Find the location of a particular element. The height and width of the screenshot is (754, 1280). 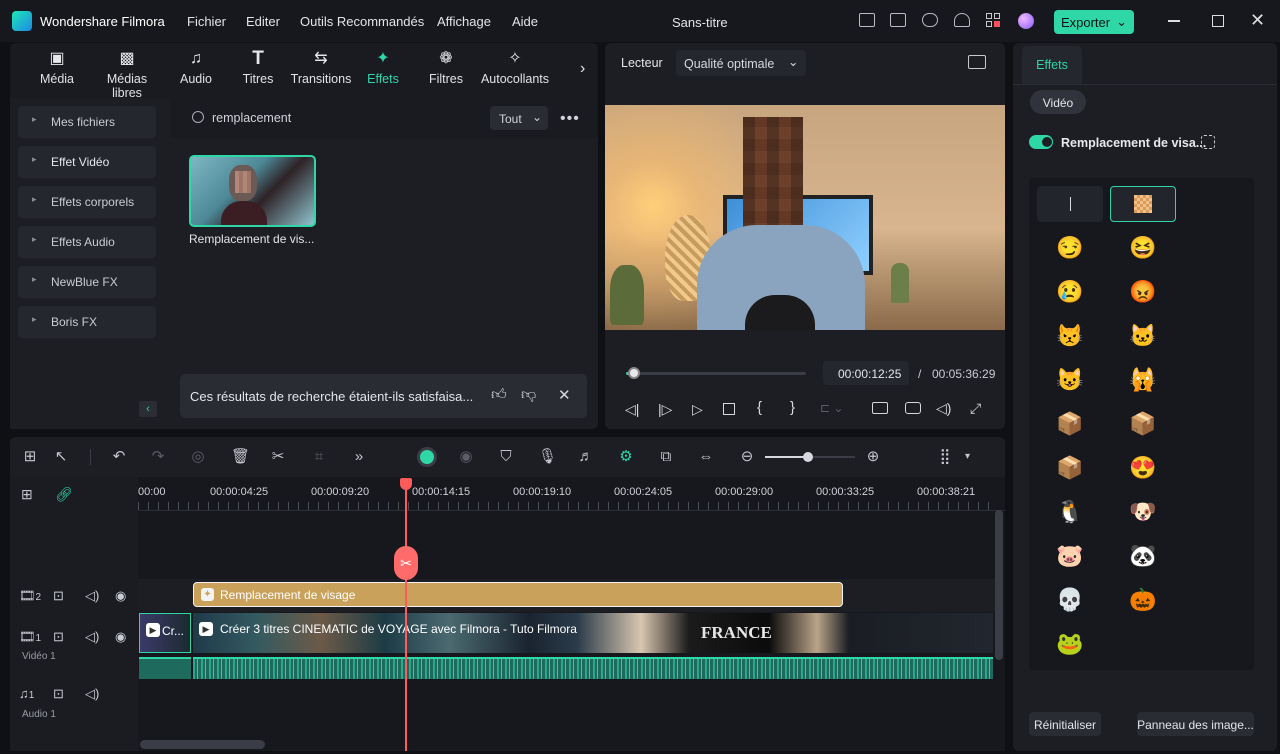

face-sticker-box-face-2: 📦 is located at coordinates (1143, 424).